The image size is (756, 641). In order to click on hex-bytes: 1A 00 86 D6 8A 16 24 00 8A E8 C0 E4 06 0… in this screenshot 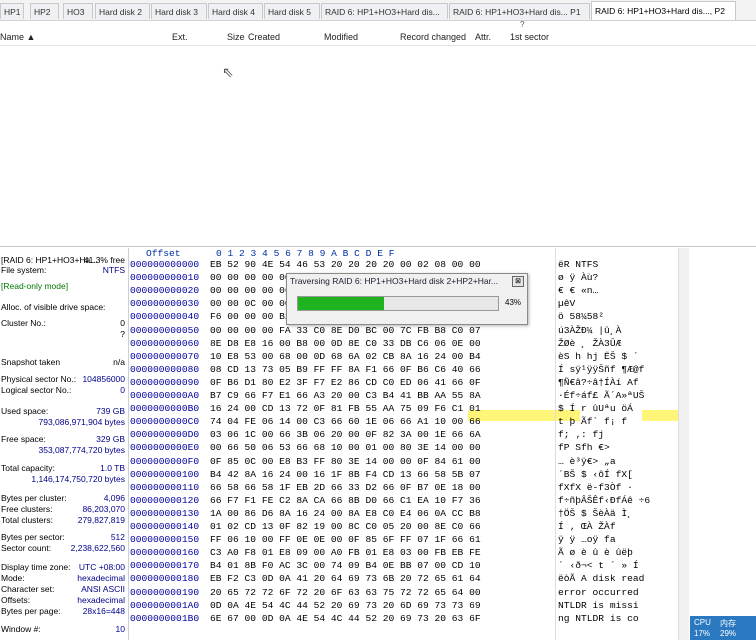, I will do `click(345, 513)`.